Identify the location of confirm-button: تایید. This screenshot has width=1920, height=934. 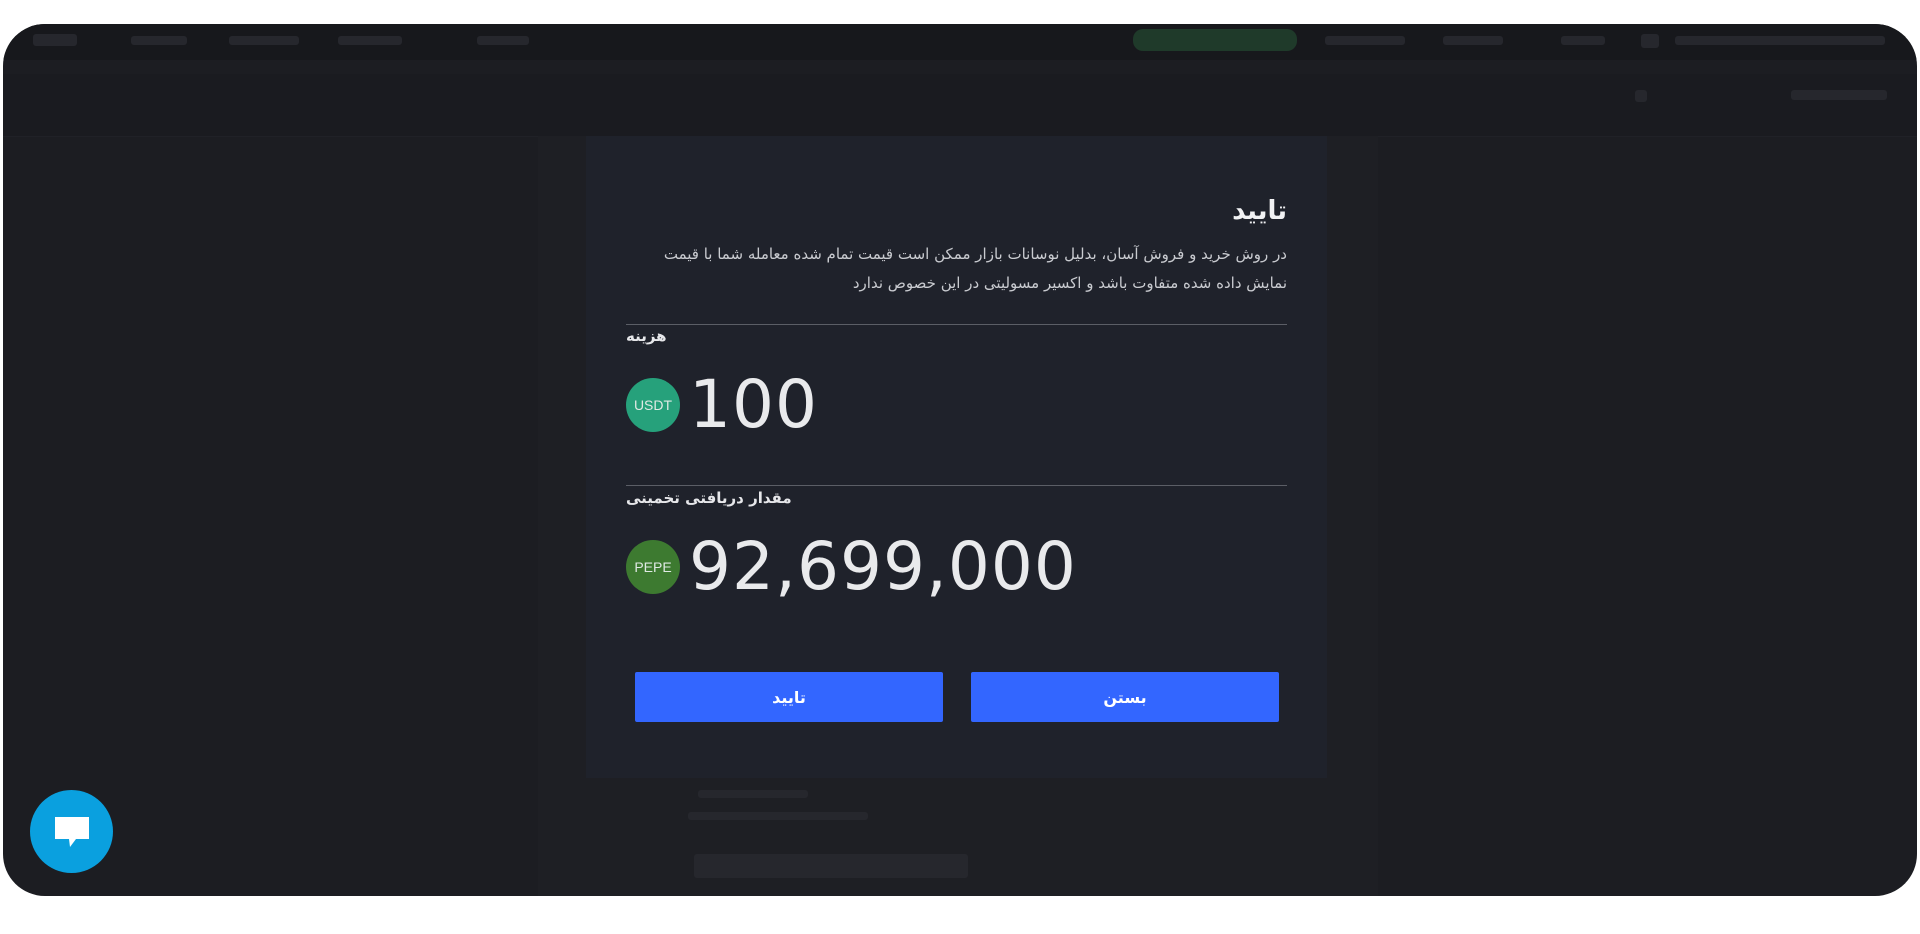
(789, 697).